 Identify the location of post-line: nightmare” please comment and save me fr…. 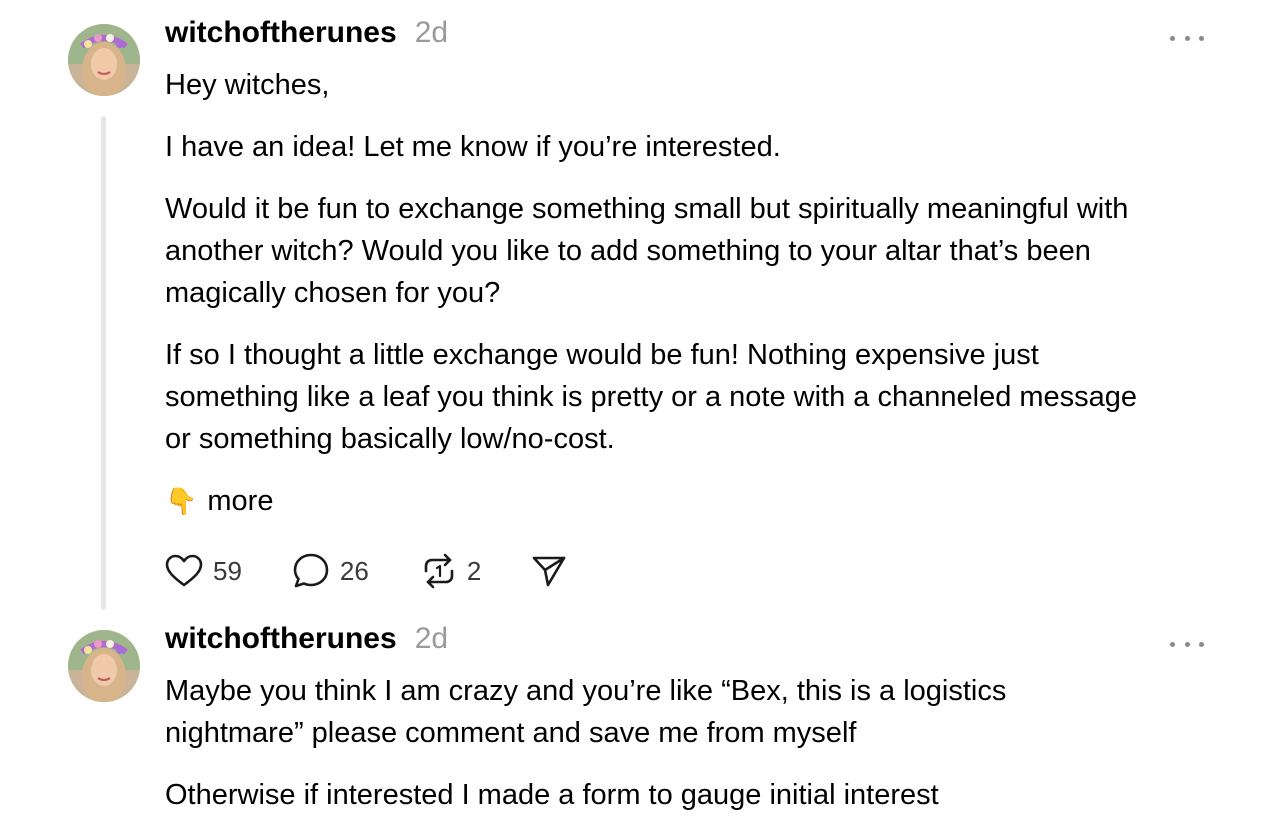
(511, 733).